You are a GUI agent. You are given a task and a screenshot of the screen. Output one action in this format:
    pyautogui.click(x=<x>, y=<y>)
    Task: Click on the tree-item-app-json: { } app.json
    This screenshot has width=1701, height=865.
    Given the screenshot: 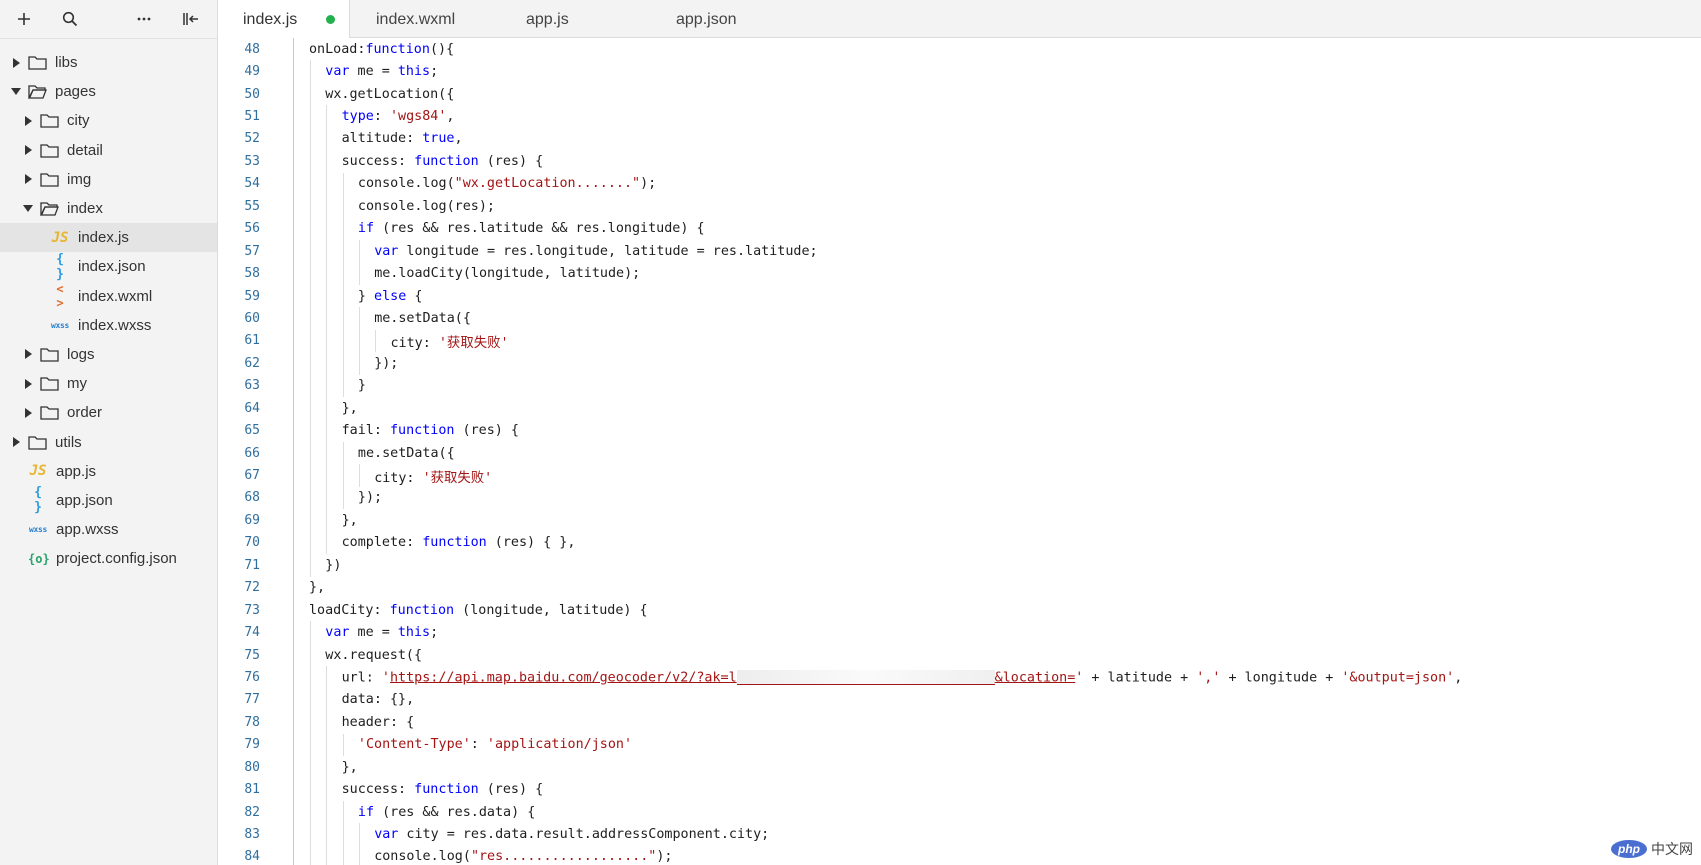 What is the action you would take?
    pyautogui.click(x=108, y=500)
    